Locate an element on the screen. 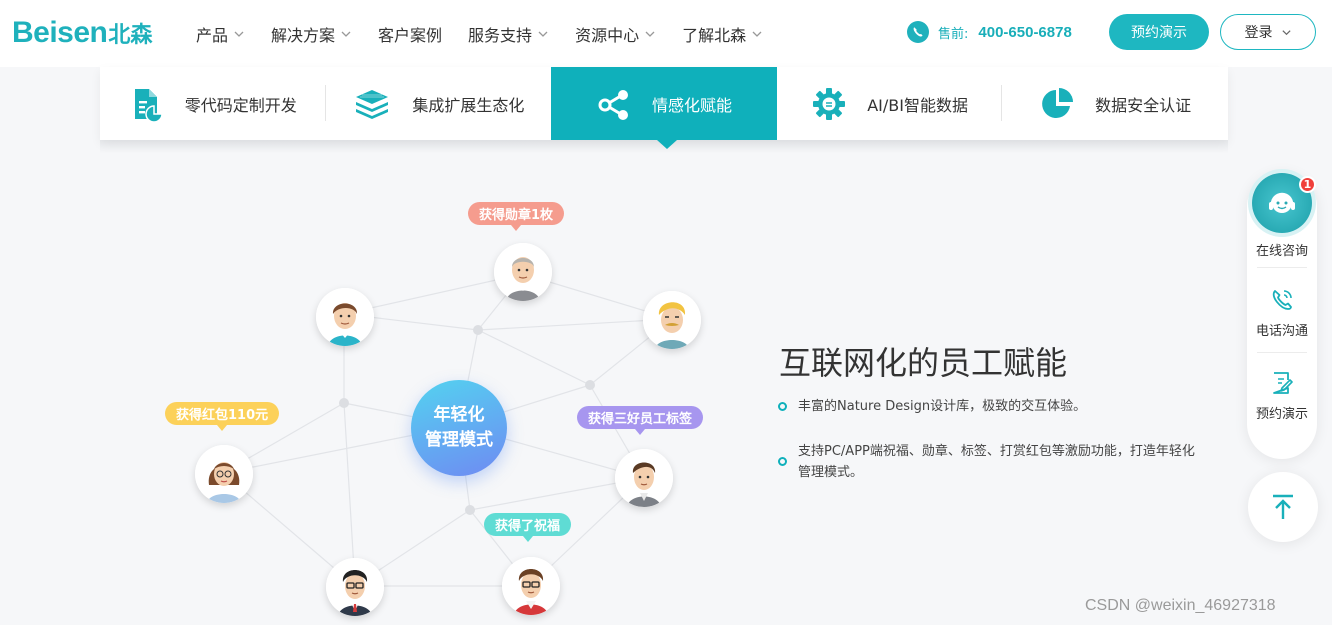 This screenshot has width=1332, height=625. tab-ai-bi: AI/BI智能数据 is located at coordinates (890, 103).